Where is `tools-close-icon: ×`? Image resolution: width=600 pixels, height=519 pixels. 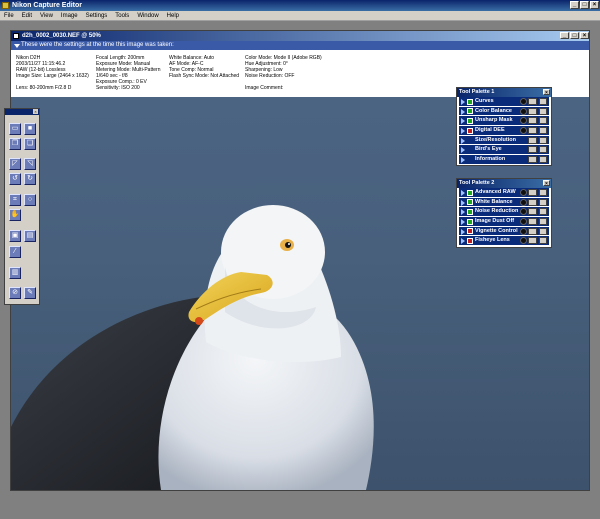 tools-close-icon: × is located at coordinates (35, 111).